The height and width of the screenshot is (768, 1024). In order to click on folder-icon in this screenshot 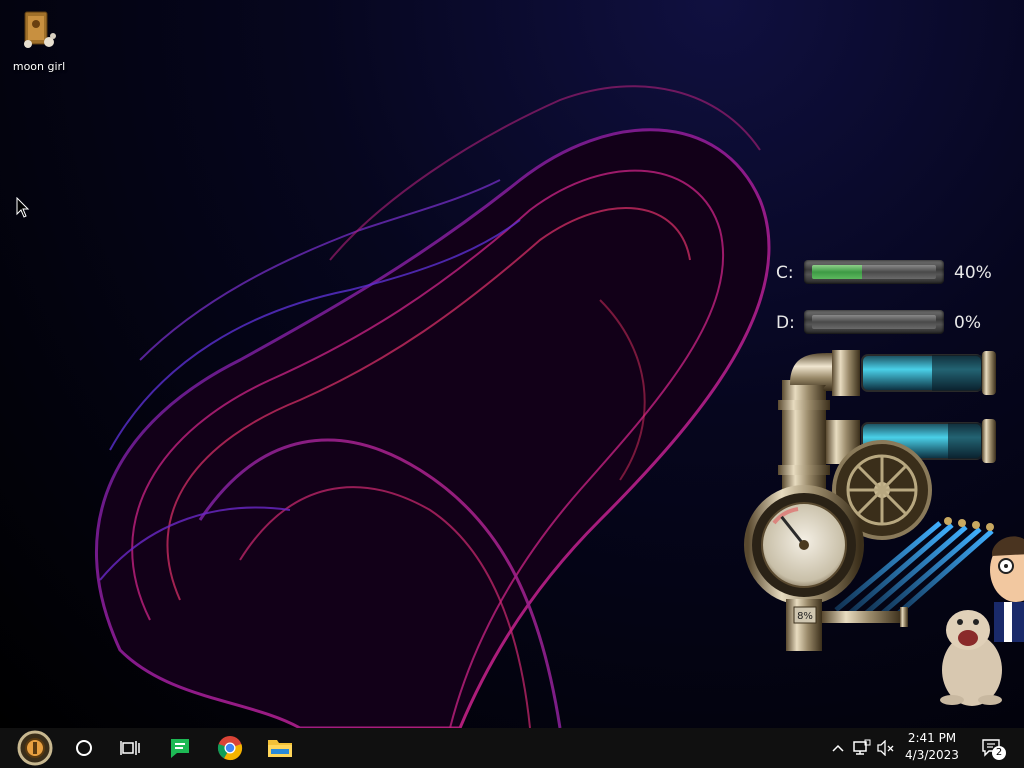, I will do `click(39, 30)`.